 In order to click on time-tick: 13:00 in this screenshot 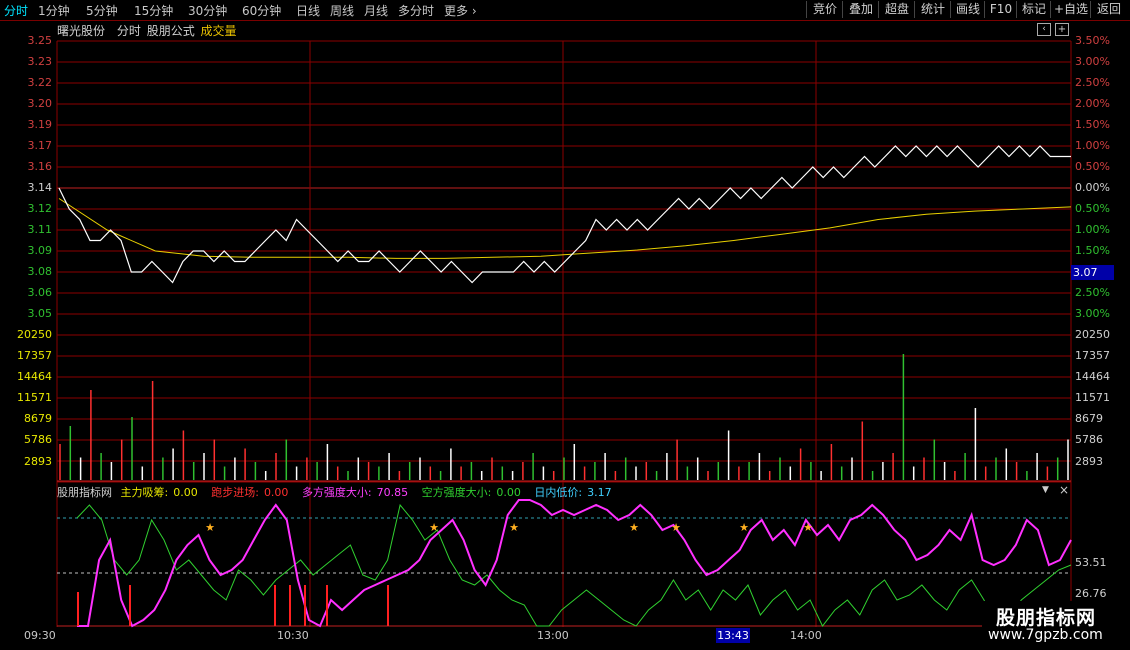, I will do `click(553, 635)`.